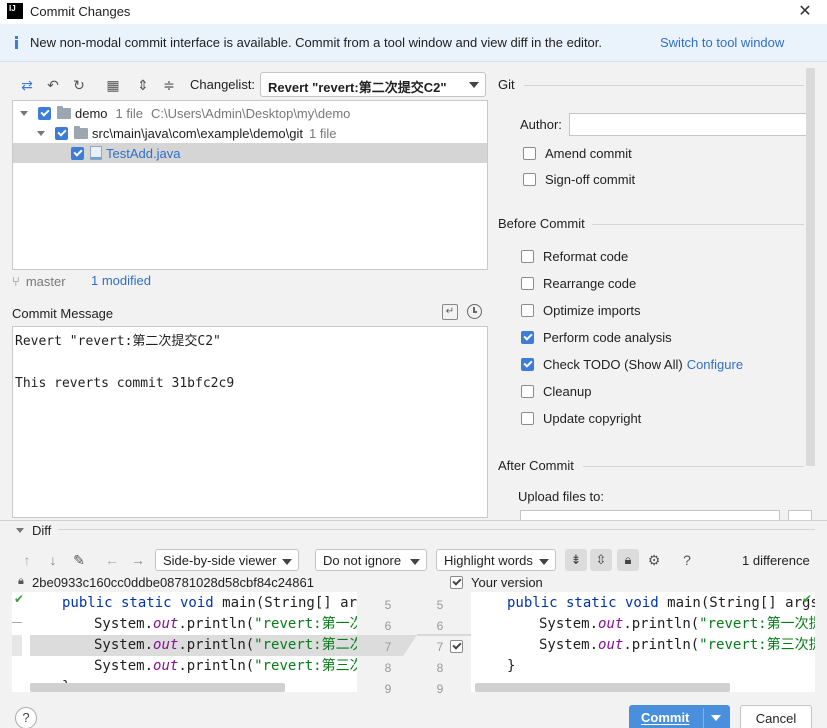 The height and width of the screenshot is (728, 827). What do you see at coordinates (577, 153) in the screenshot?
I see `amend-commit-option: Amend commit` at bounding box center [577, 153].